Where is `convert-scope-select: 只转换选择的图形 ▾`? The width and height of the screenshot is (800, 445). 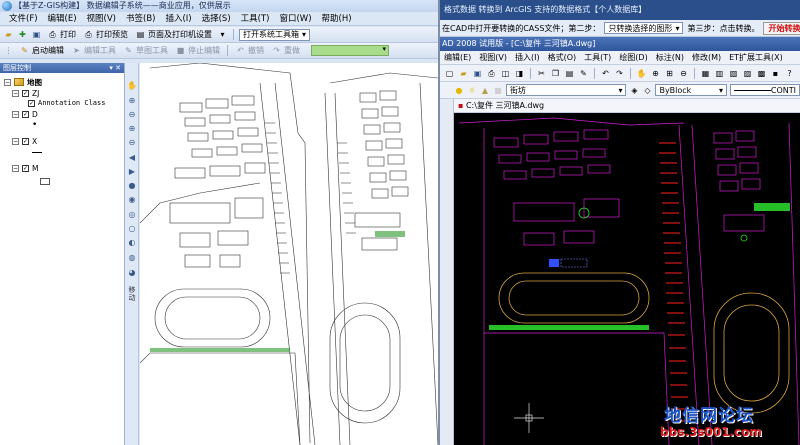
convert-scope-select: 只转换选择的图形 ▾ is located at coordinates (644, 28).